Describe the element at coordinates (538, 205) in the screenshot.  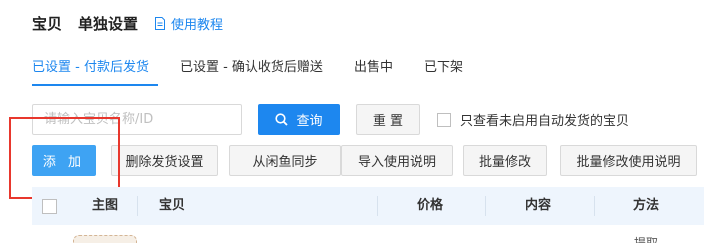
I see `column-header-content: 内容` at that location.